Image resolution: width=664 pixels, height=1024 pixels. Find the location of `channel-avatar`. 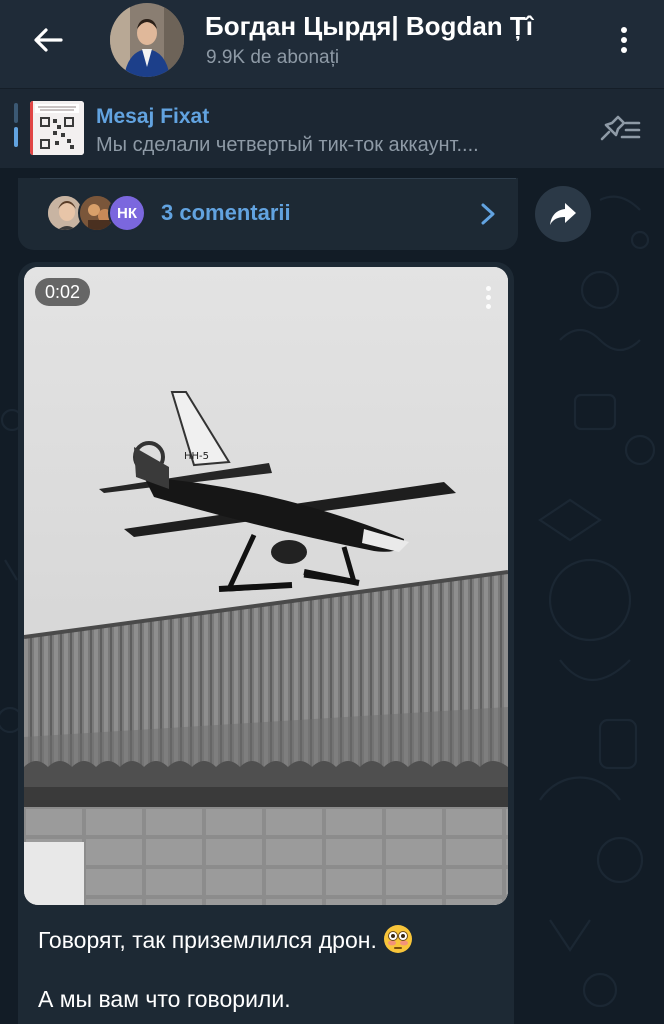

channel-avatar is located at coordinates (147, 40).